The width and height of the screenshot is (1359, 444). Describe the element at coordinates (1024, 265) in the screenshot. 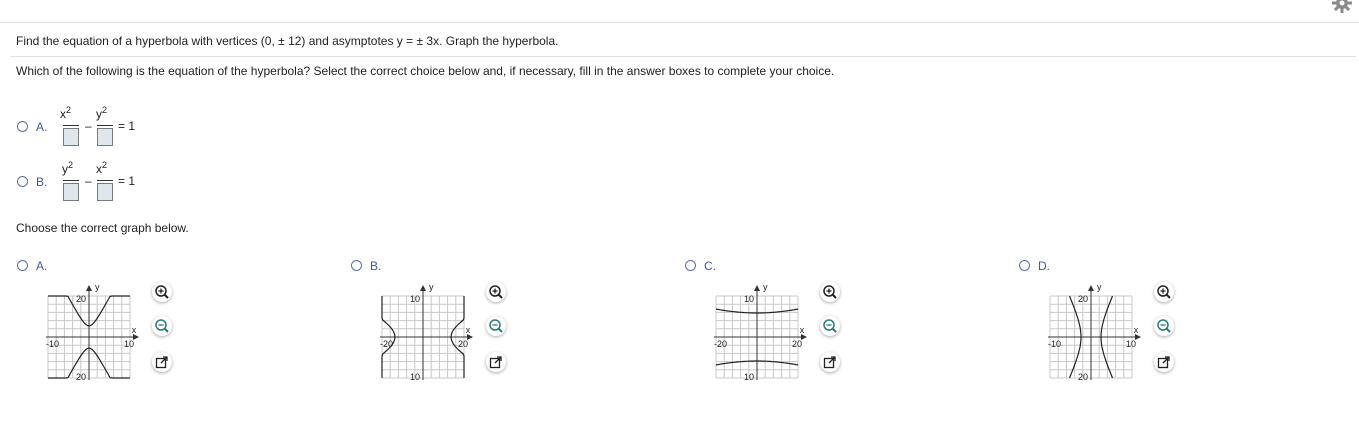

I see `graph-choice-d-radio` at that location.